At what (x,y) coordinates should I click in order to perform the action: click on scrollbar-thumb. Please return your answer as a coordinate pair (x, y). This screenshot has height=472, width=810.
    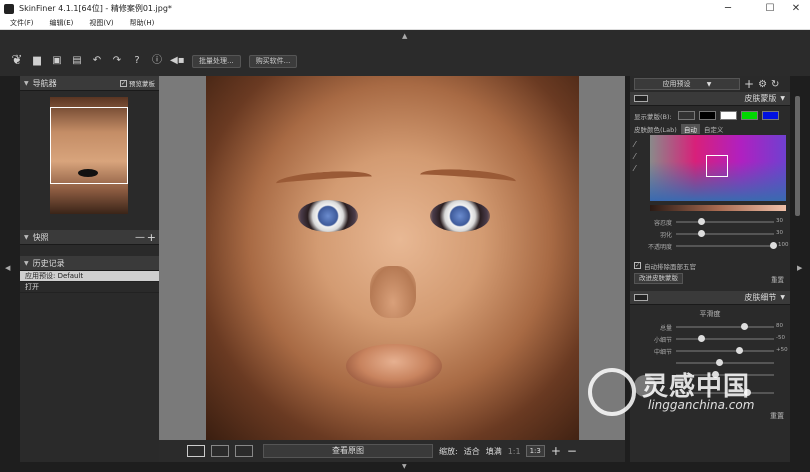
    Looking at the image, I should click on (797, 156).